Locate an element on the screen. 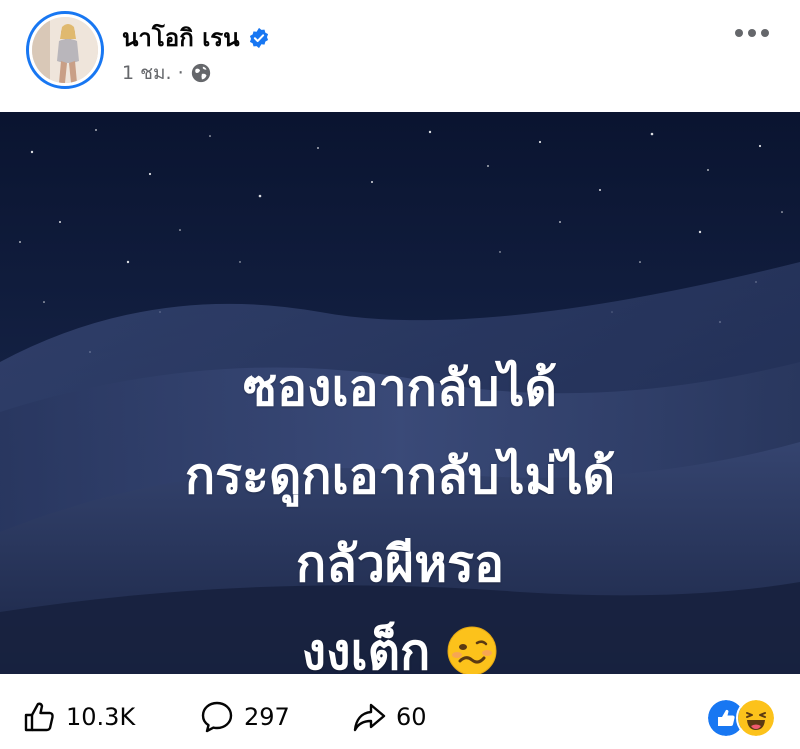  comment-bubble-icon is located at coordinates (217, 717).